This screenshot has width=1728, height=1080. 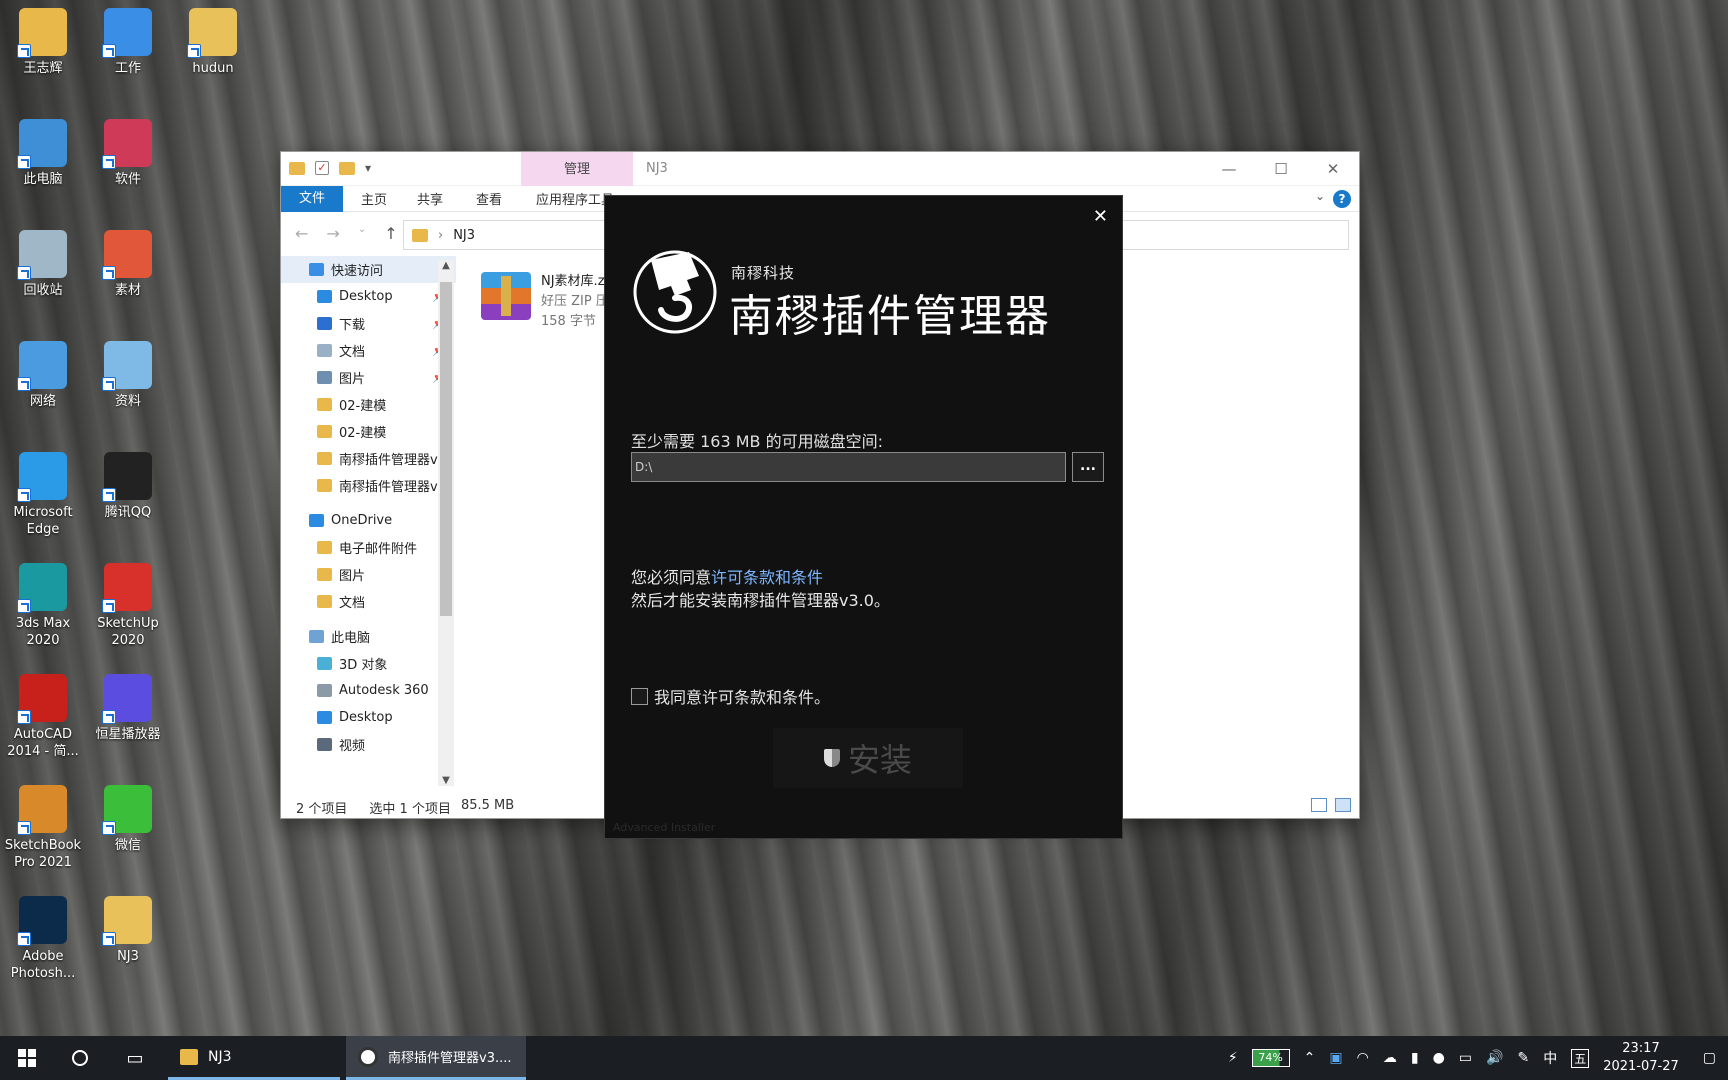 I want to click on agree-checkbox, so click(x=639, y=696).